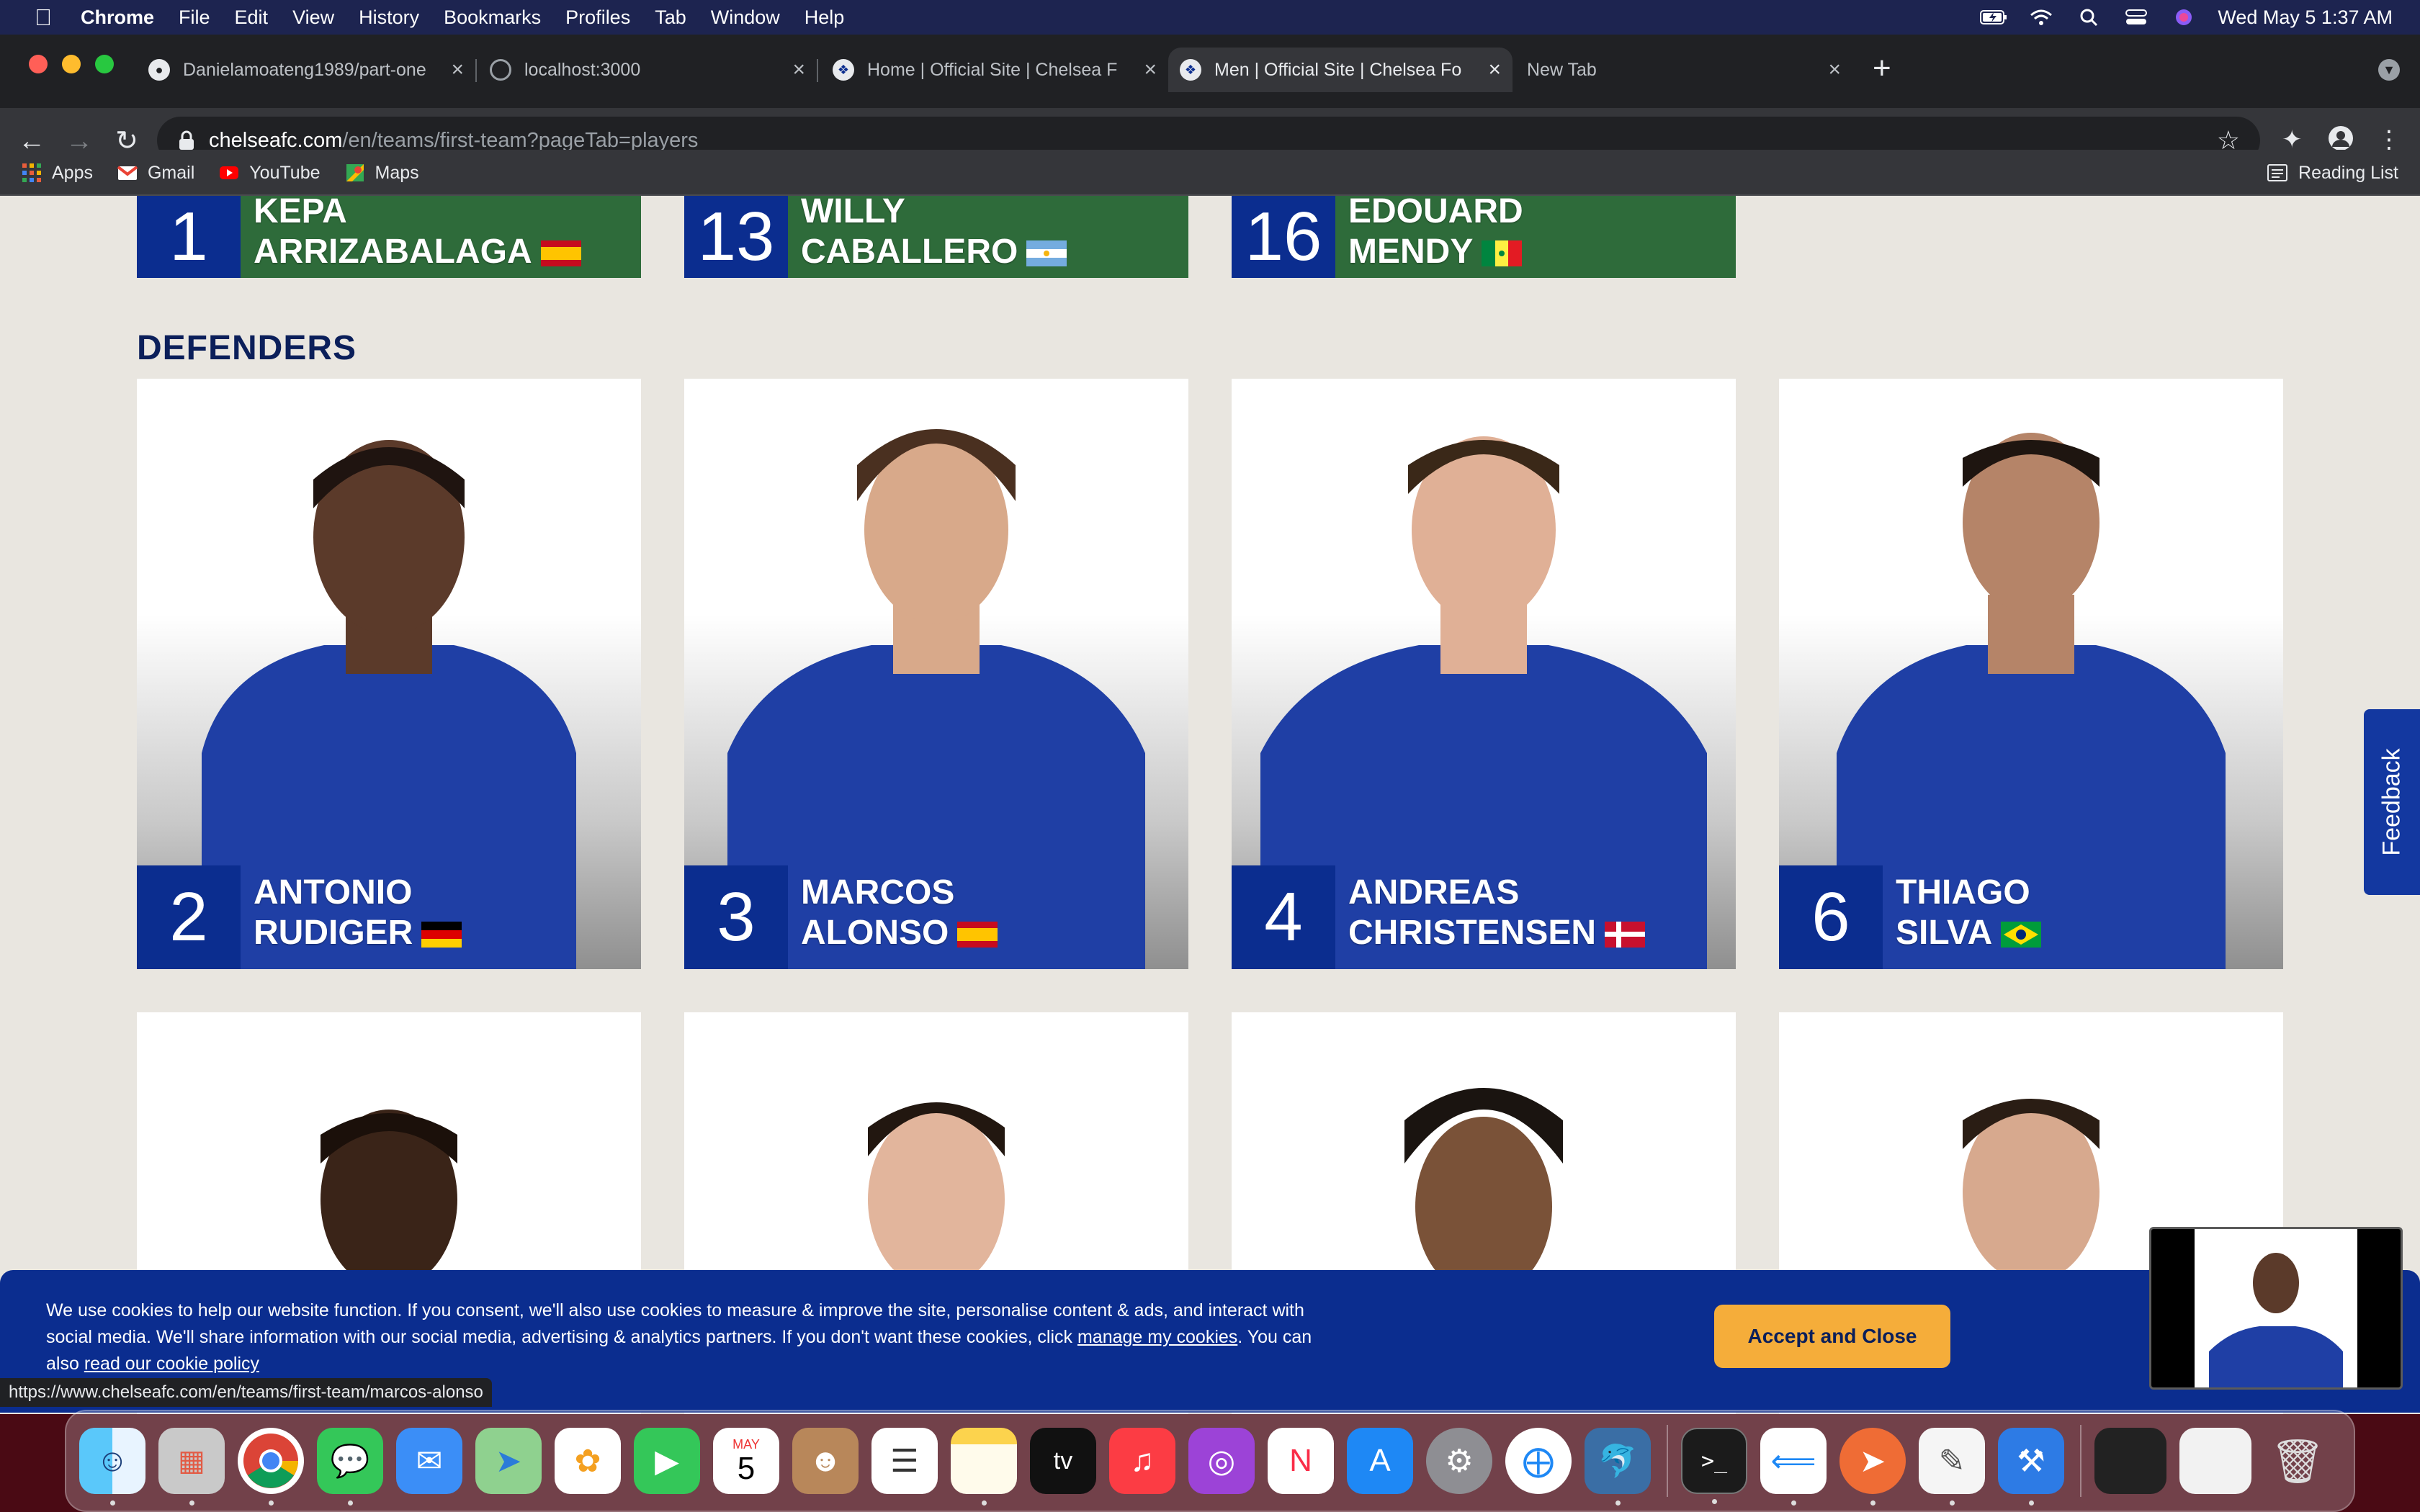 The image size is (2420, 1512). Describe the element at coordinates (1882, 68) in the screenshot. I see `new-tab-plus-icon: +` at that location.